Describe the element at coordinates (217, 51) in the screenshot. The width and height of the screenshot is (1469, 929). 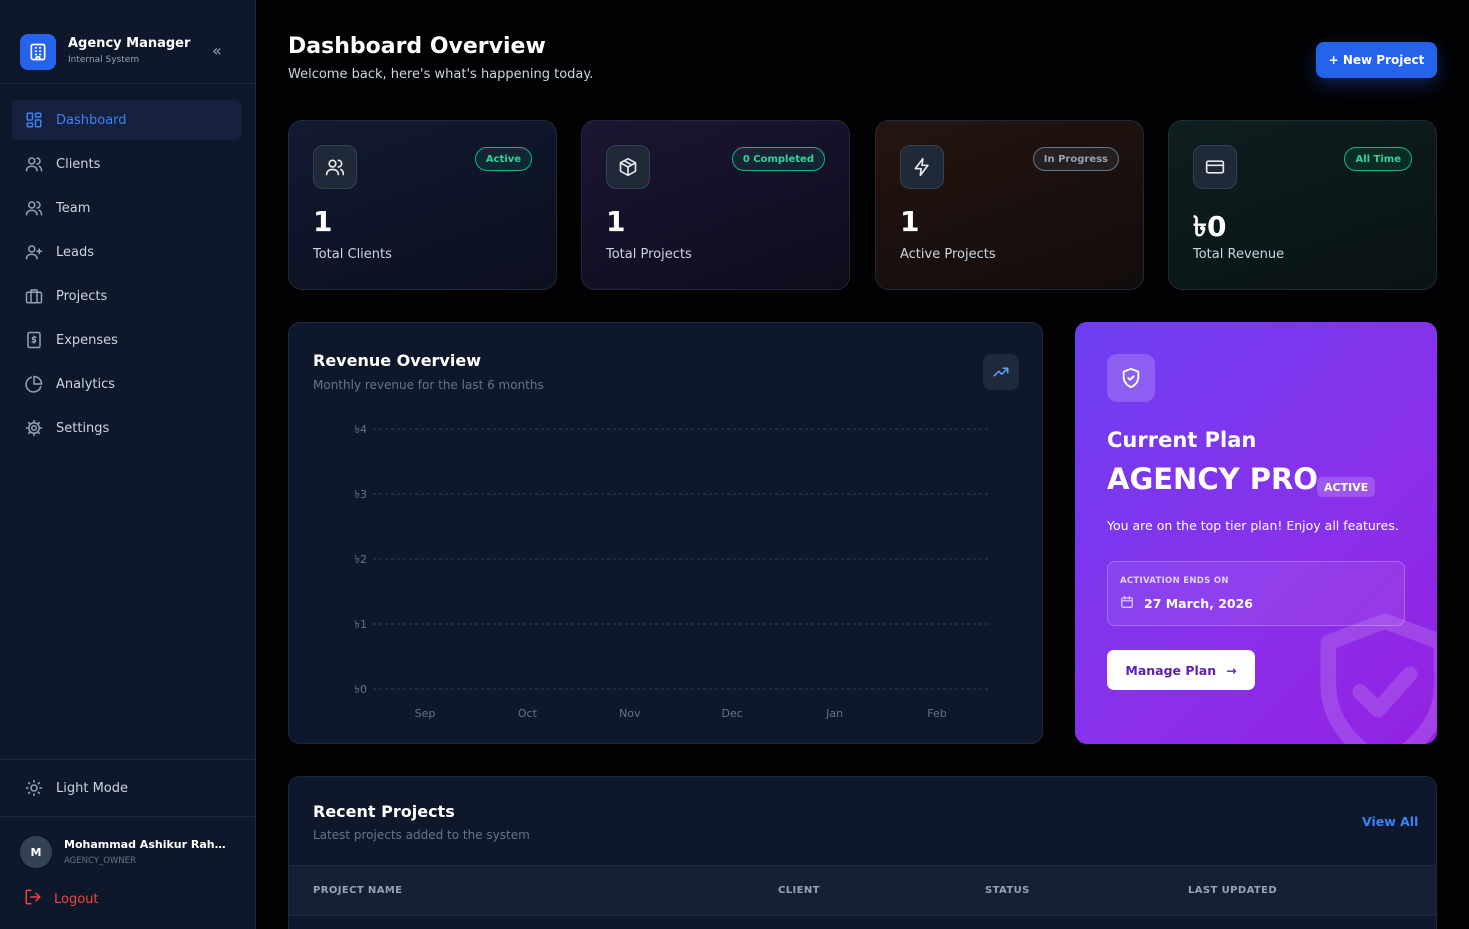
I see `collapse-sidebar-icon: «` at that location.